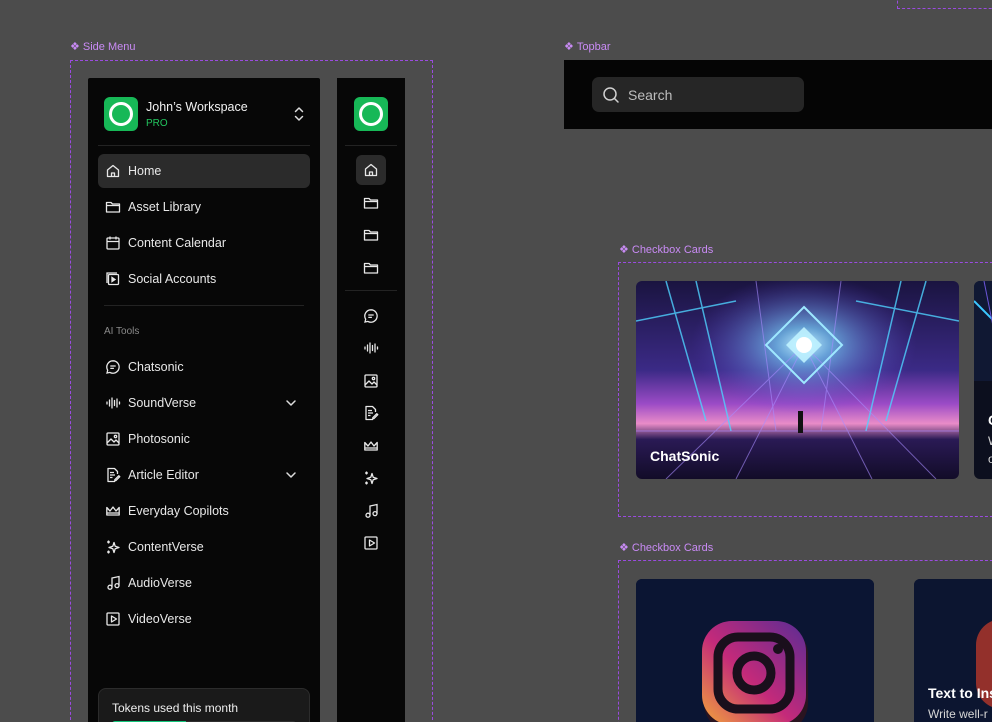  Describe the element at coordinates (204, 207) in the screenshot. I see `nav-item-asset-library: Asset Library` at that location.